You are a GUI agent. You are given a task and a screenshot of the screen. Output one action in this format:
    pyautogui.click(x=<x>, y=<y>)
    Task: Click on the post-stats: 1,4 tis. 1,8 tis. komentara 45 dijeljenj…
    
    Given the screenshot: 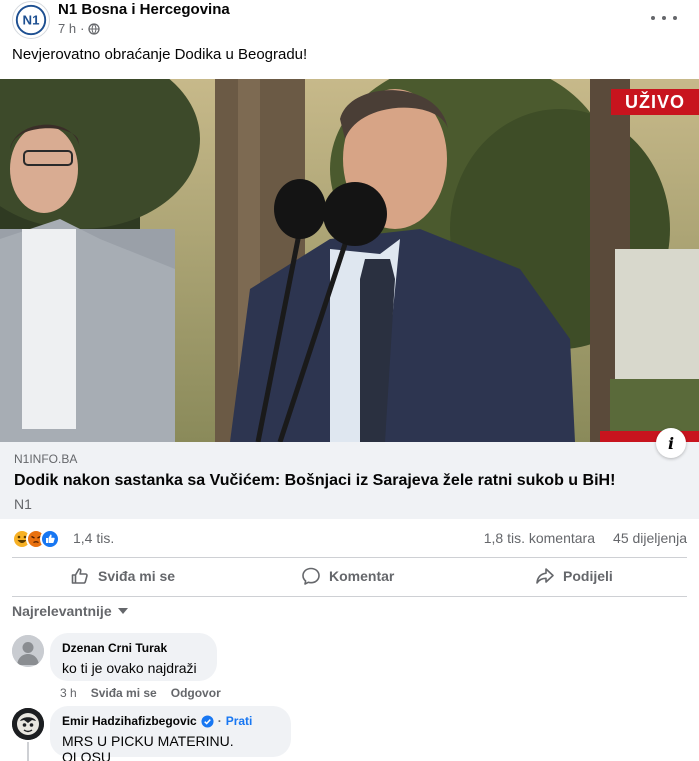 What is the action you would take?
    pyautogui.click(x=349, y=539)
    